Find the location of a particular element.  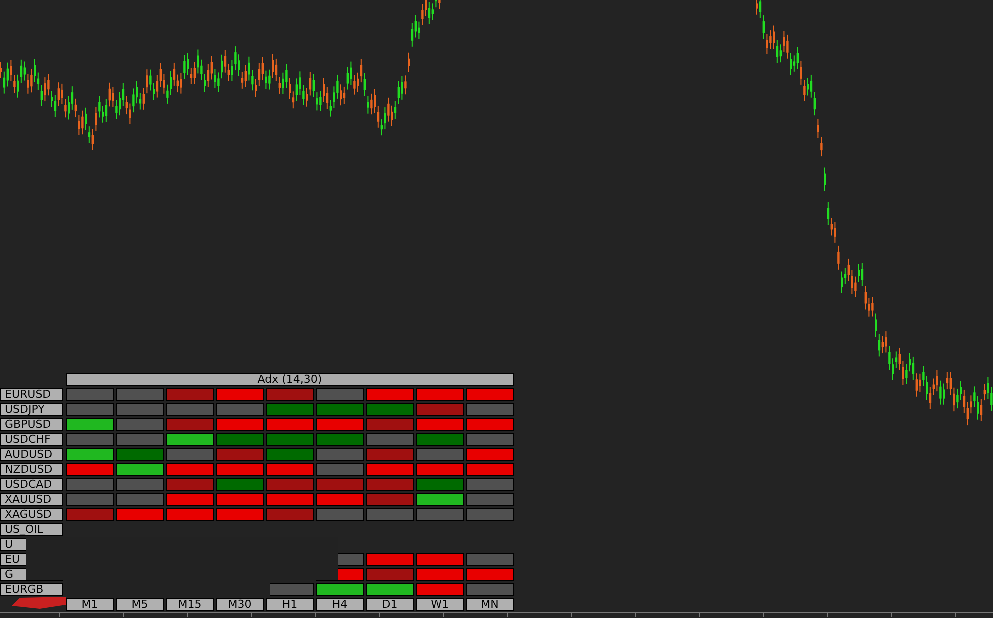

timeframe-label: H4 is located at coordinates (340, 604).